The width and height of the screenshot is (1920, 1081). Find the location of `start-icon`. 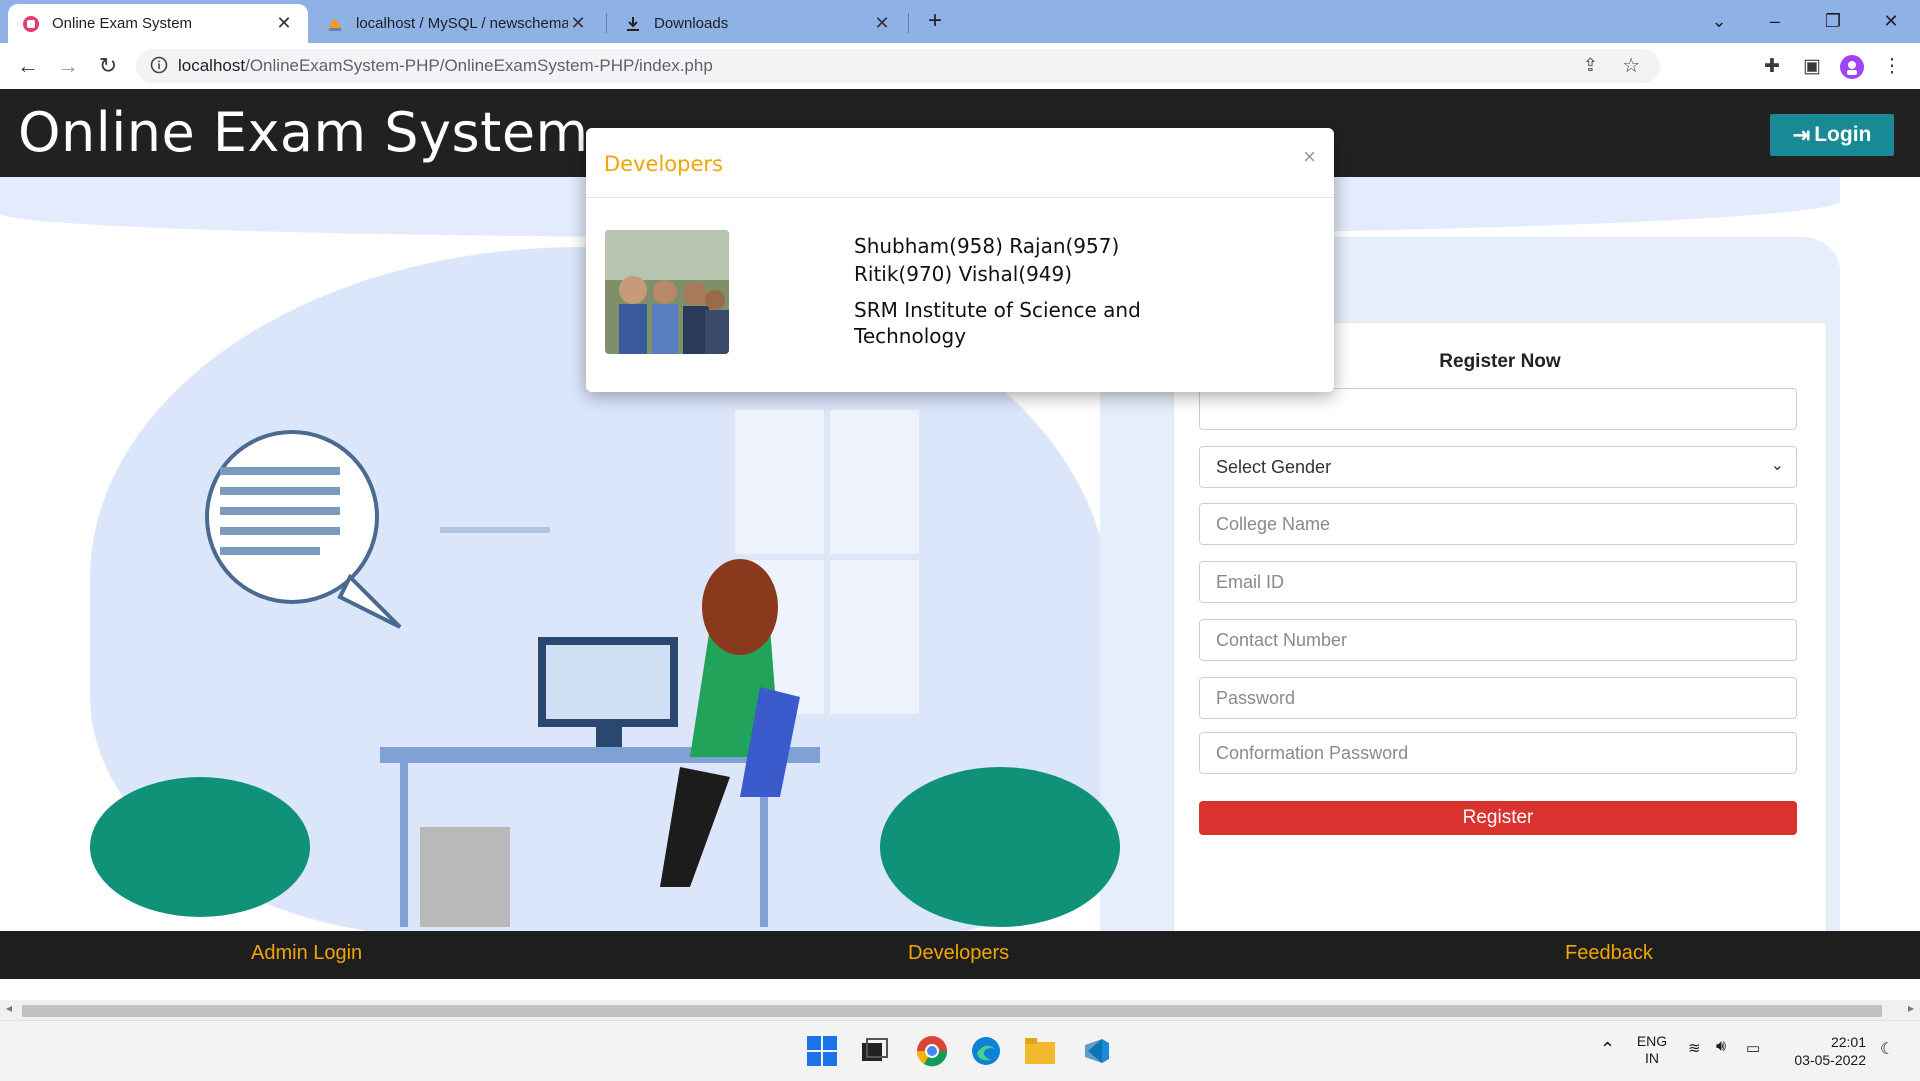

start-icon is located at coordinates (822, 1051).